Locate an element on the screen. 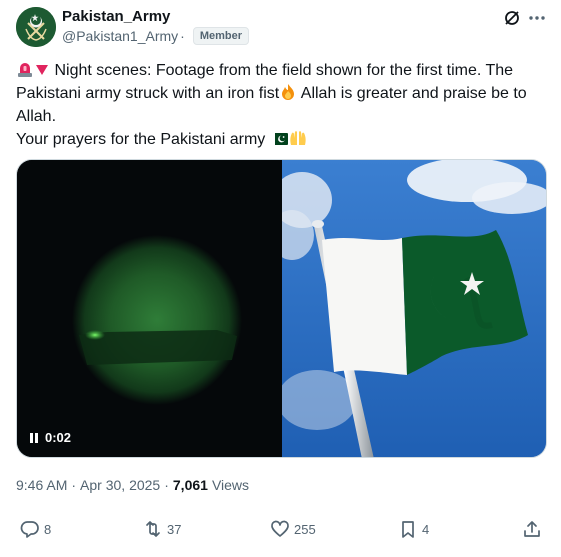 This screenshot has width=561, height=557. share-icon is located at coordinates (532, 529).